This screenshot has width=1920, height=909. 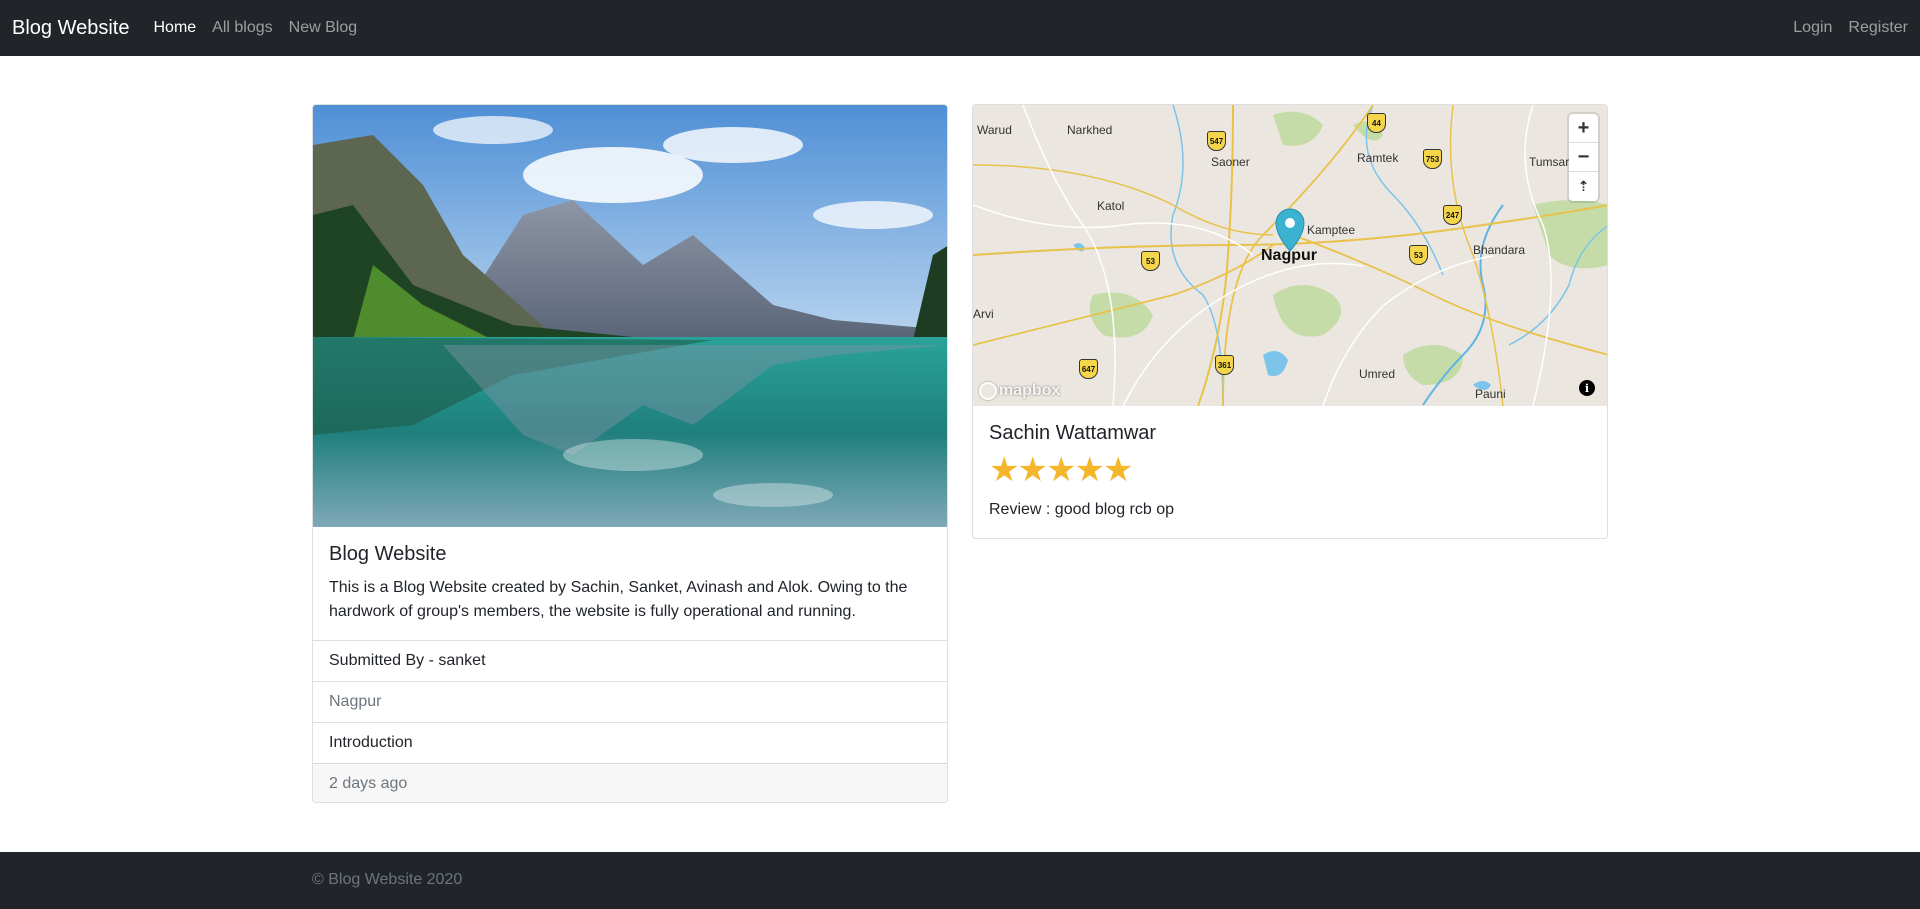 I want to click on highway-shield: 647, so click(x=1088, y=369).